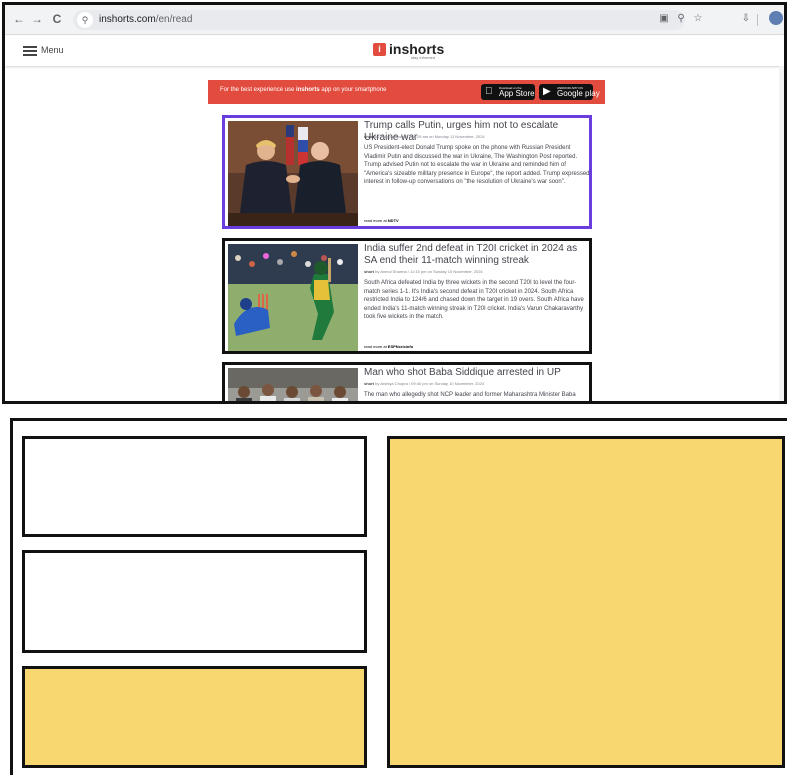 The width and height of the screenshot is (789, 775). I want to click on extensions-icon: ⇩, so click(746, 19).